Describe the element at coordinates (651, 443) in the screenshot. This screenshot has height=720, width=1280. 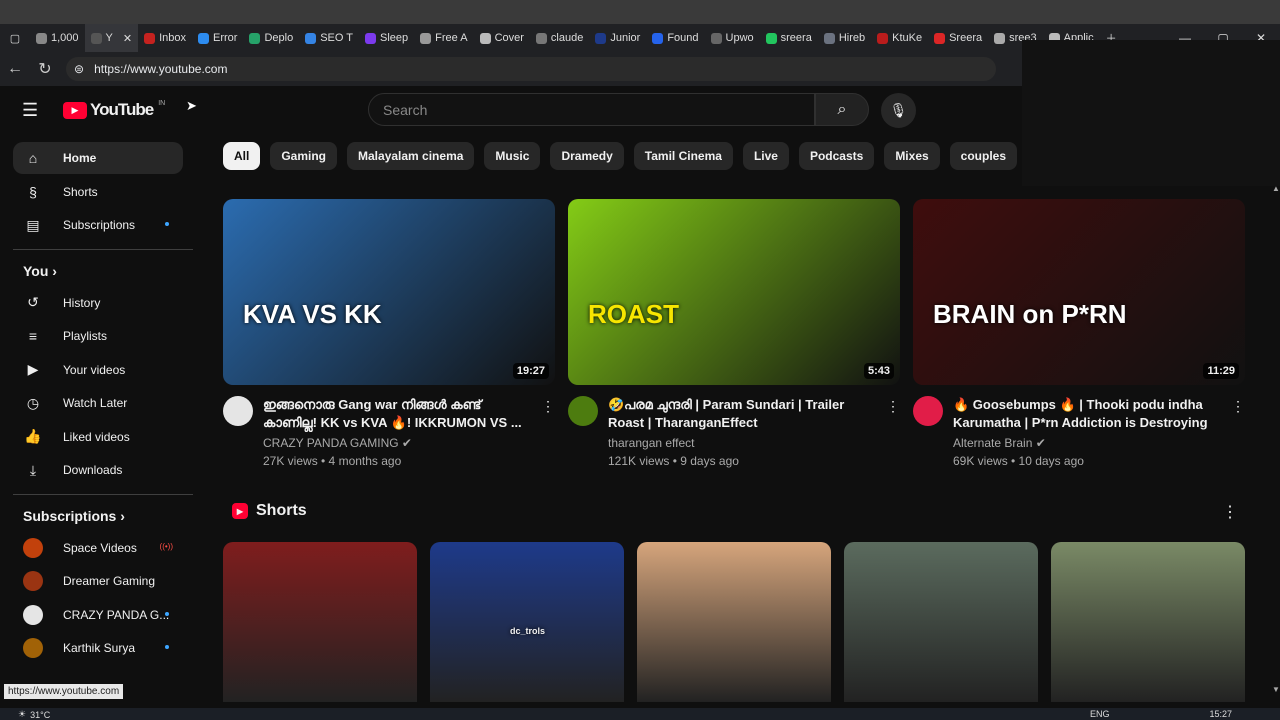
I see `channel-name: tharangan effect` at that location.